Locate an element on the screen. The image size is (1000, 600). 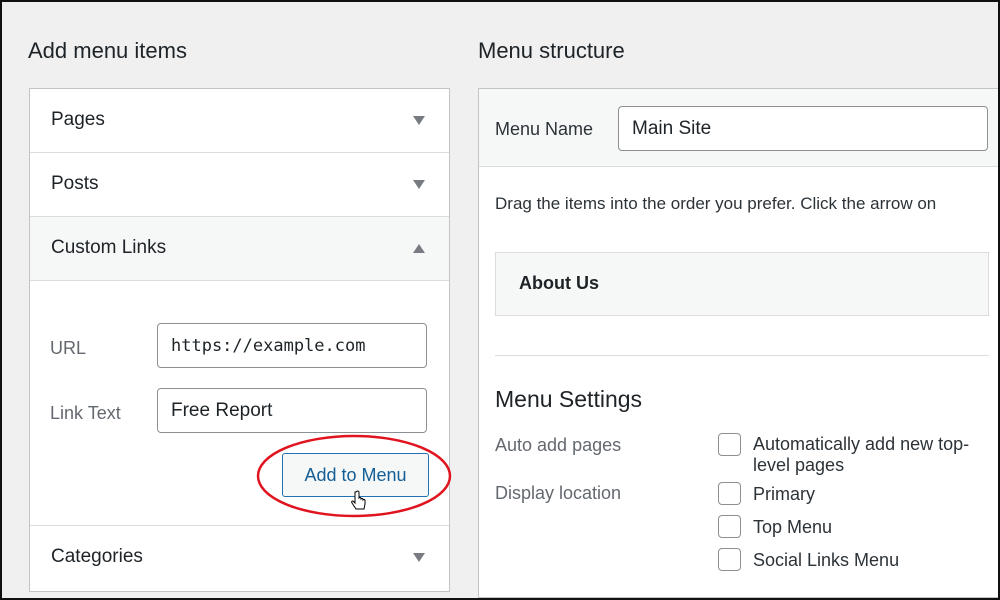
social-links-checkbox is located at coordinates (729, 559).